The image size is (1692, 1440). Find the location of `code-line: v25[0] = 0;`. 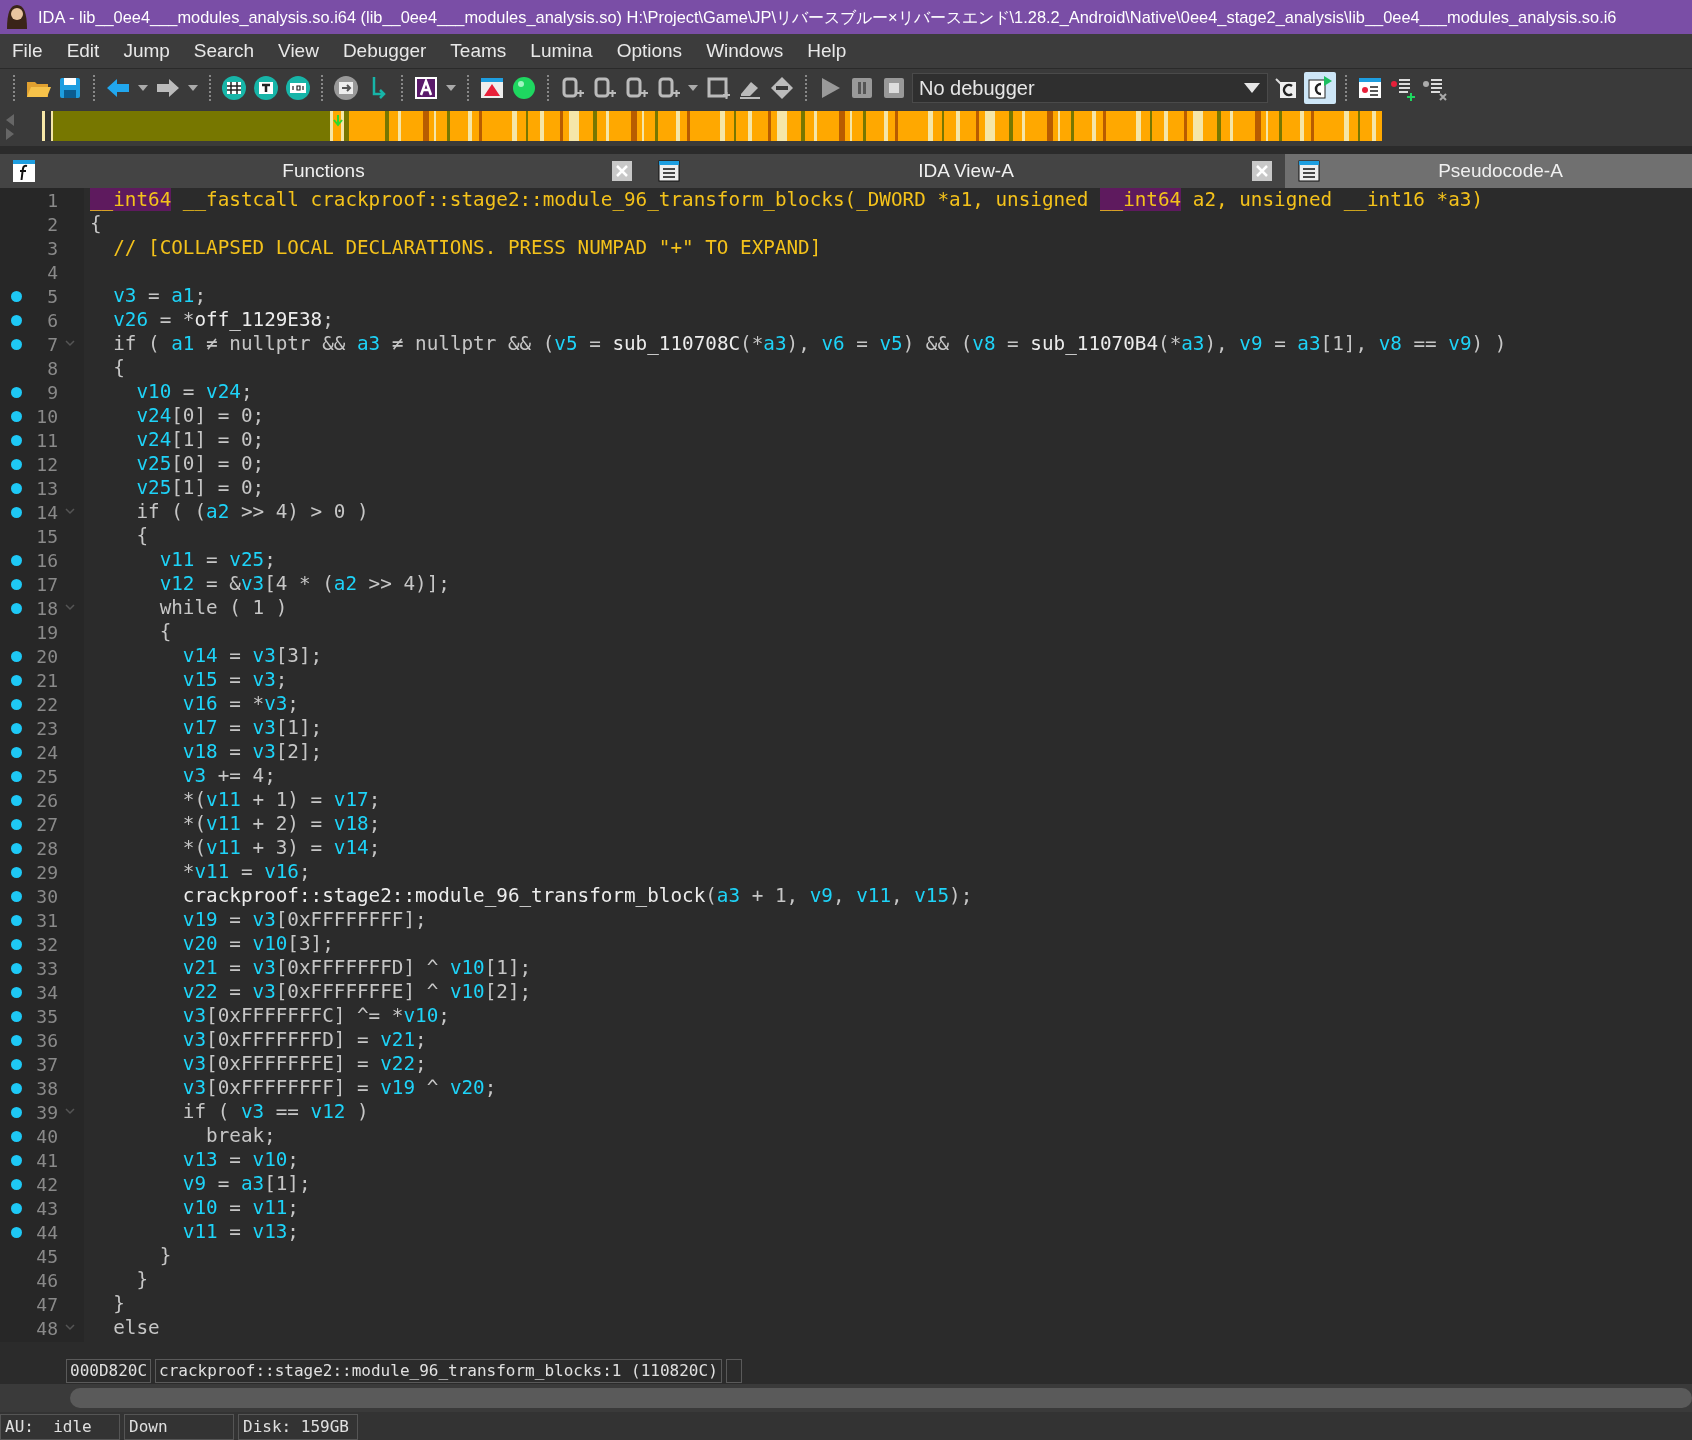

code-line: v25[0] = 0; is located at coordinates (200, 464).